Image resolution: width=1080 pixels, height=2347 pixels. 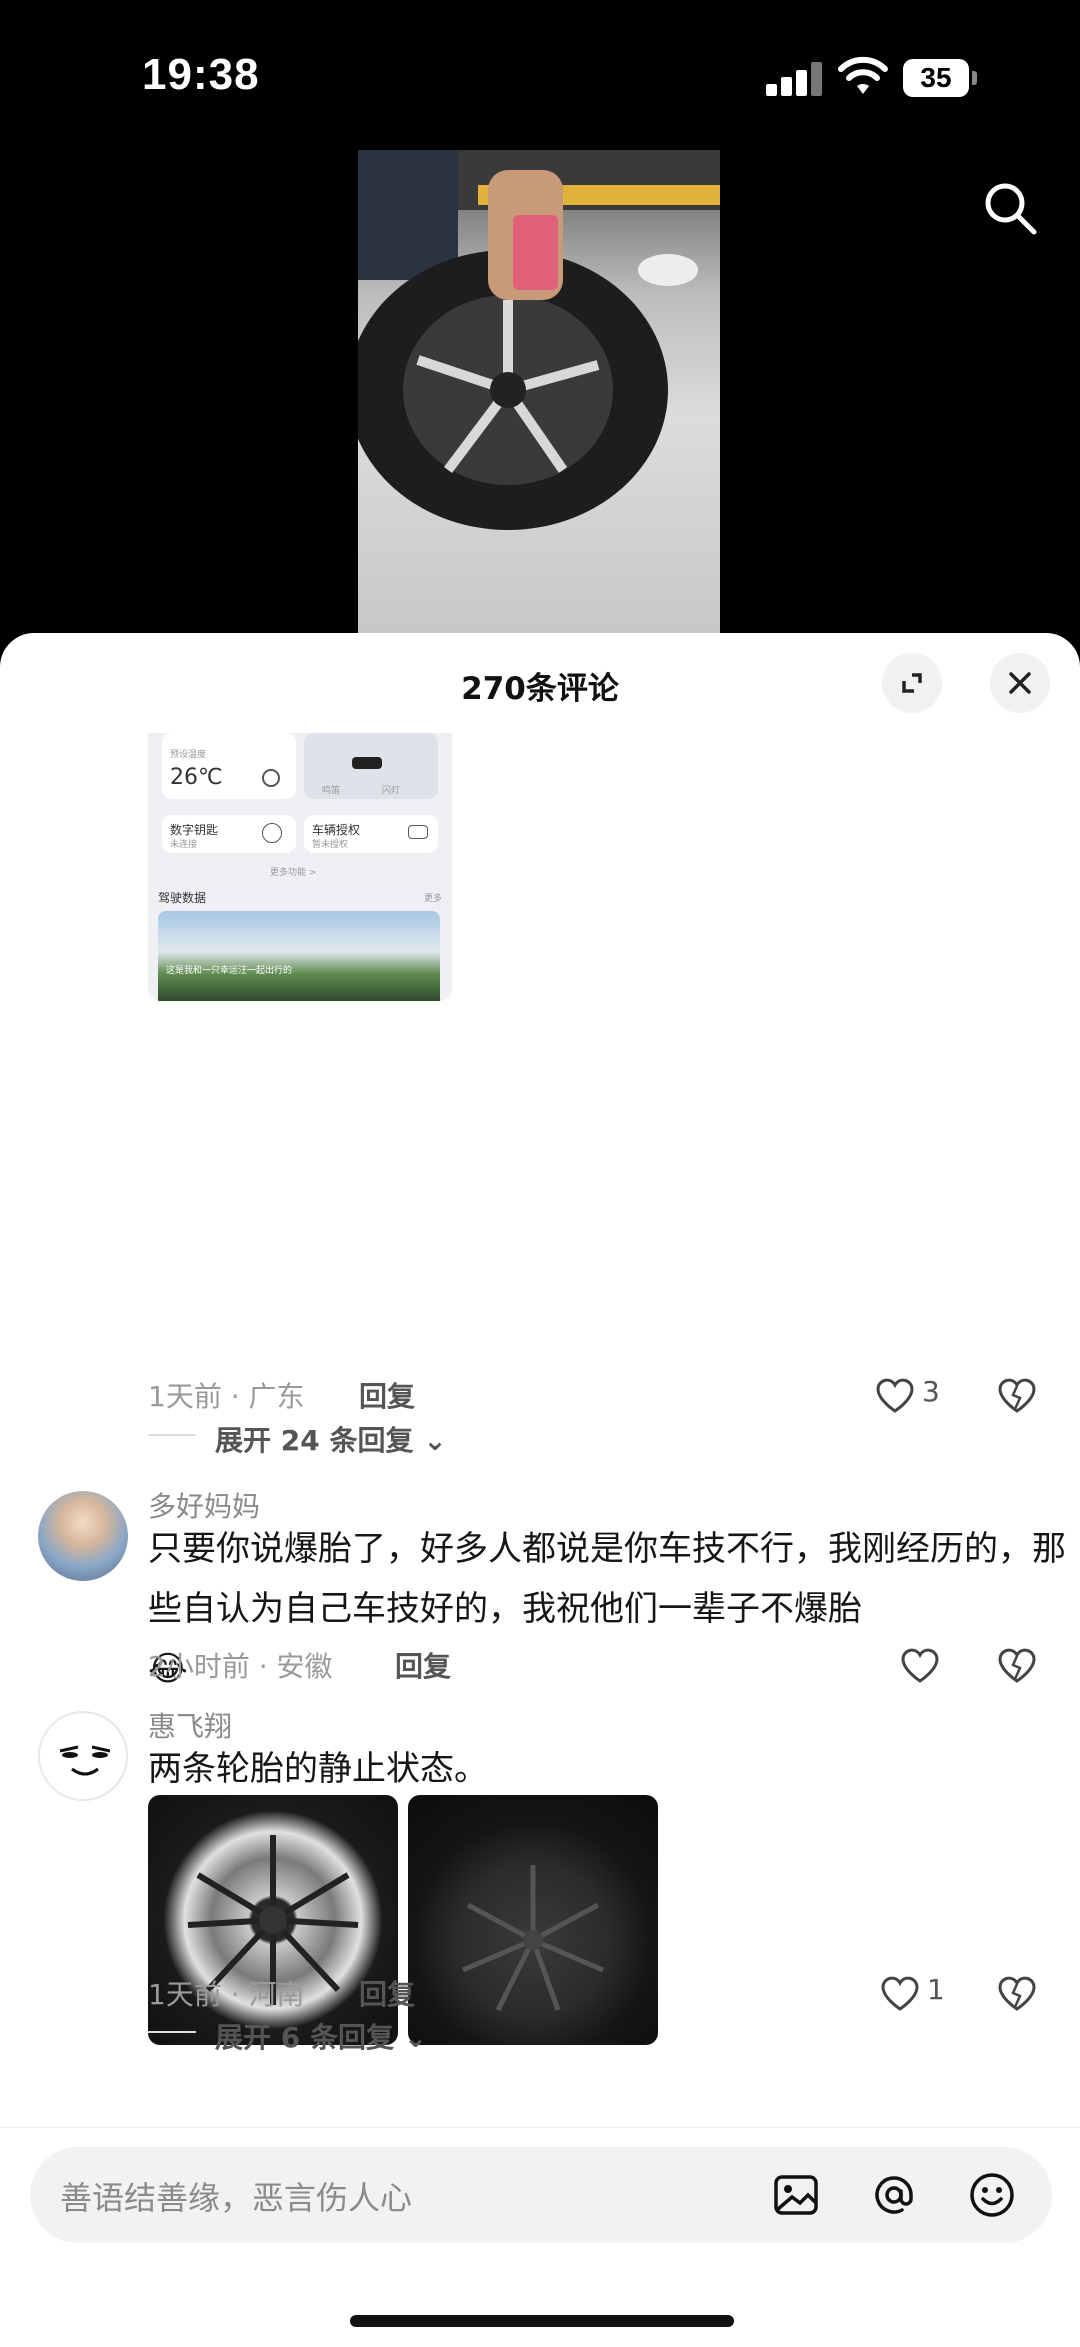 I want to click on expand-icon, so click(x=912, y=683).